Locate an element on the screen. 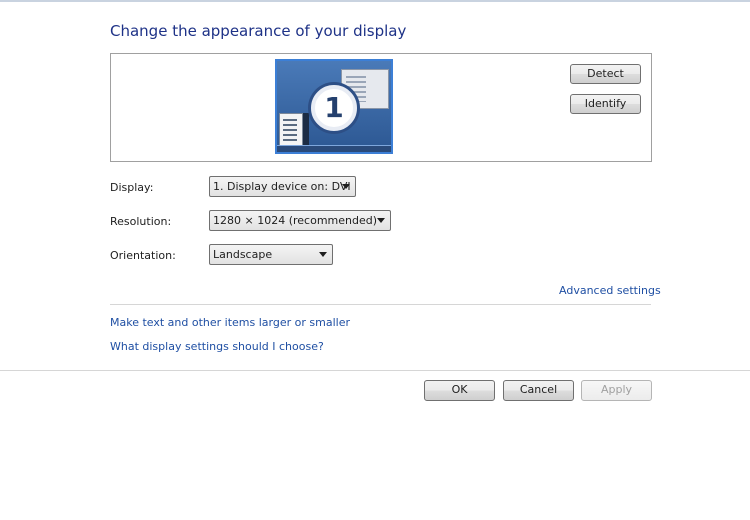  display-select-value: 1. Display device on: DVI is located at coordinates (282, 186).